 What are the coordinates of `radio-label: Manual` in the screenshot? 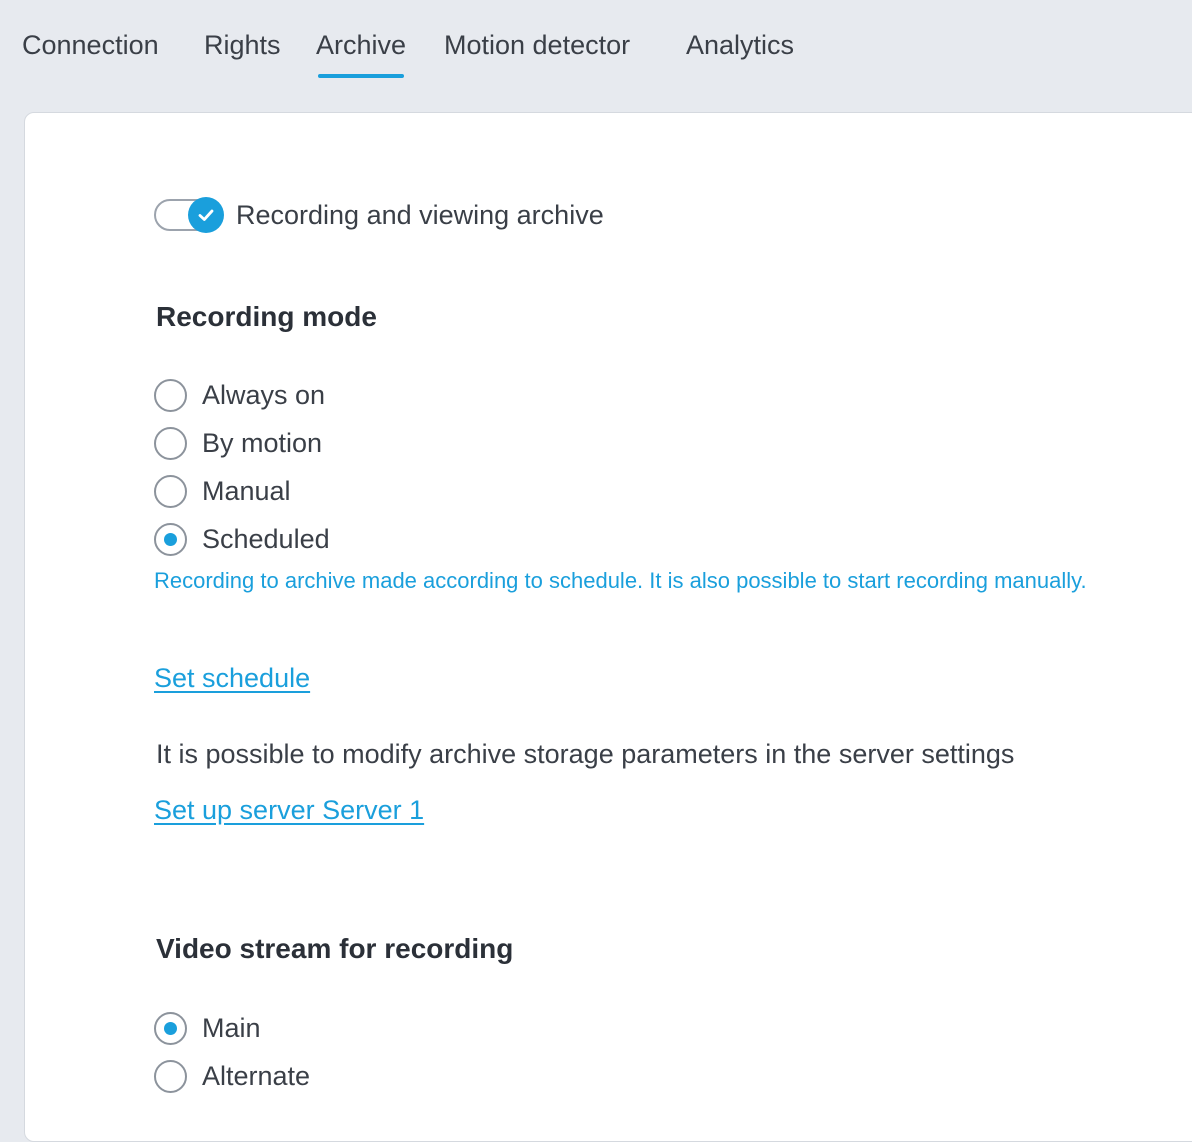 It's located at (246, 490).